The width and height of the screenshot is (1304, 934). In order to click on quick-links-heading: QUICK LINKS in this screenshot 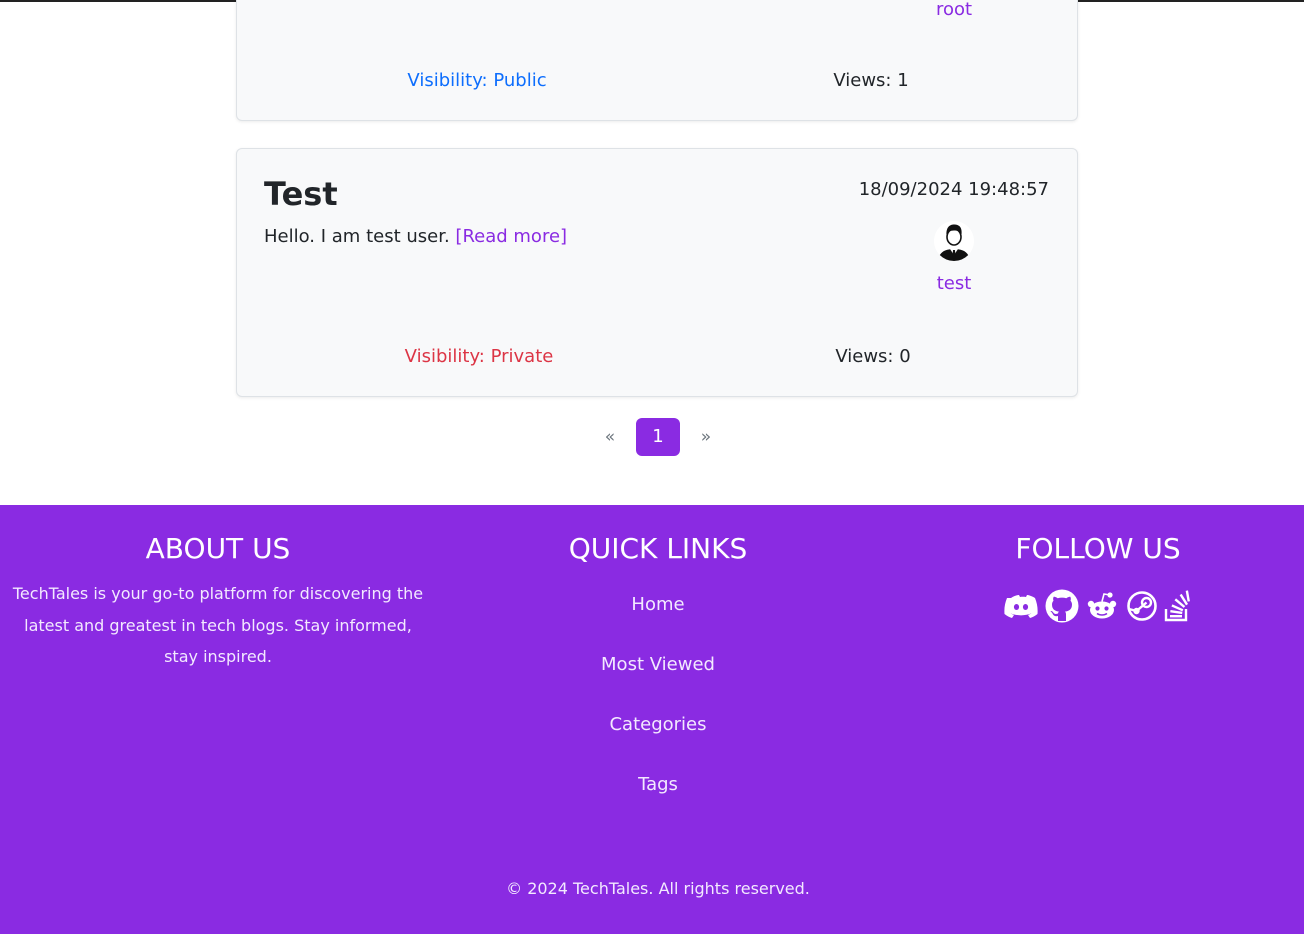, I will do `click(658, 548)`.